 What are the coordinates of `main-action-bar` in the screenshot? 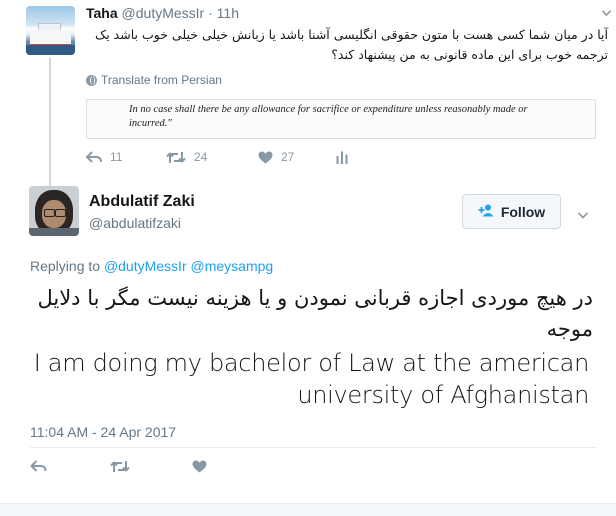 It's located at (118, 466).